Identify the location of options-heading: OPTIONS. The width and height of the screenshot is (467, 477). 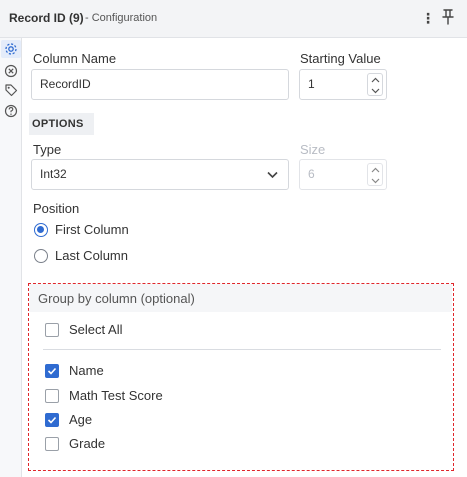
(61, 124).